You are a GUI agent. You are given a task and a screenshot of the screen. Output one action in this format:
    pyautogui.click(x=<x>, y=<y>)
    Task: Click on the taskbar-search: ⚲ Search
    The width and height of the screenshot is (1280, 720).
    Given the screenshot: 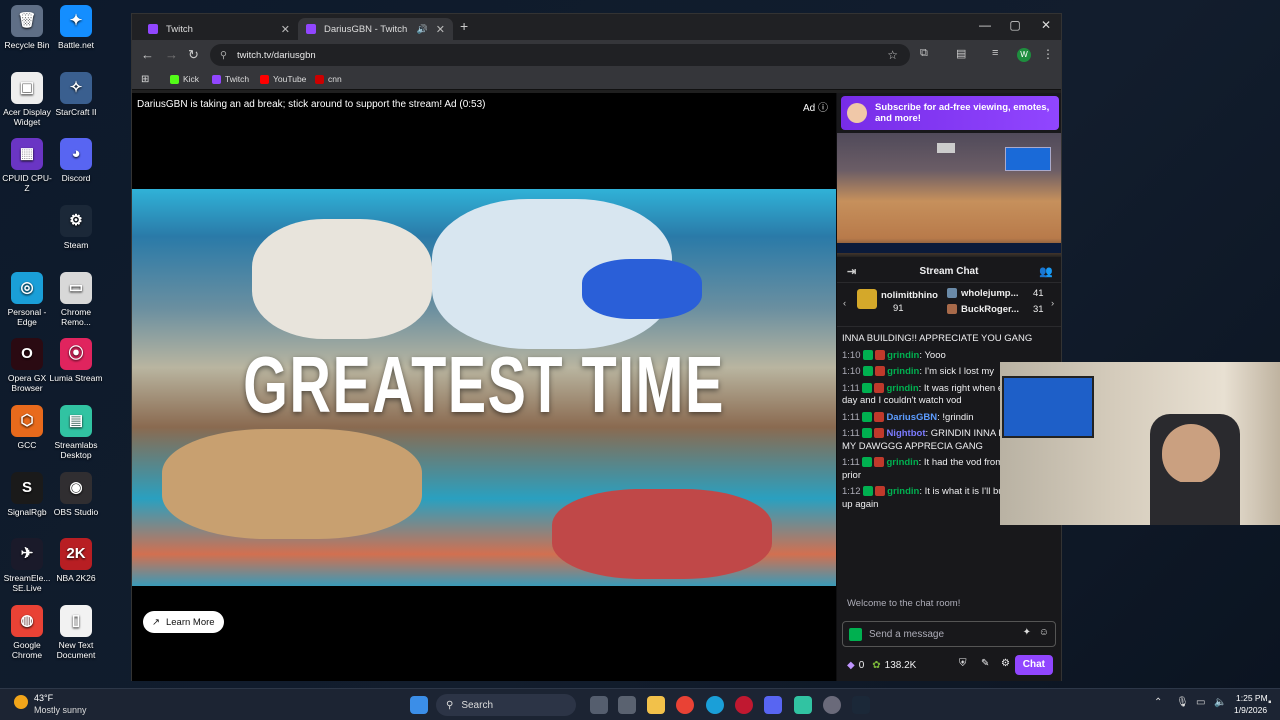 What is the action you would take?
    pyautogui.click(x=506, y=705)
    